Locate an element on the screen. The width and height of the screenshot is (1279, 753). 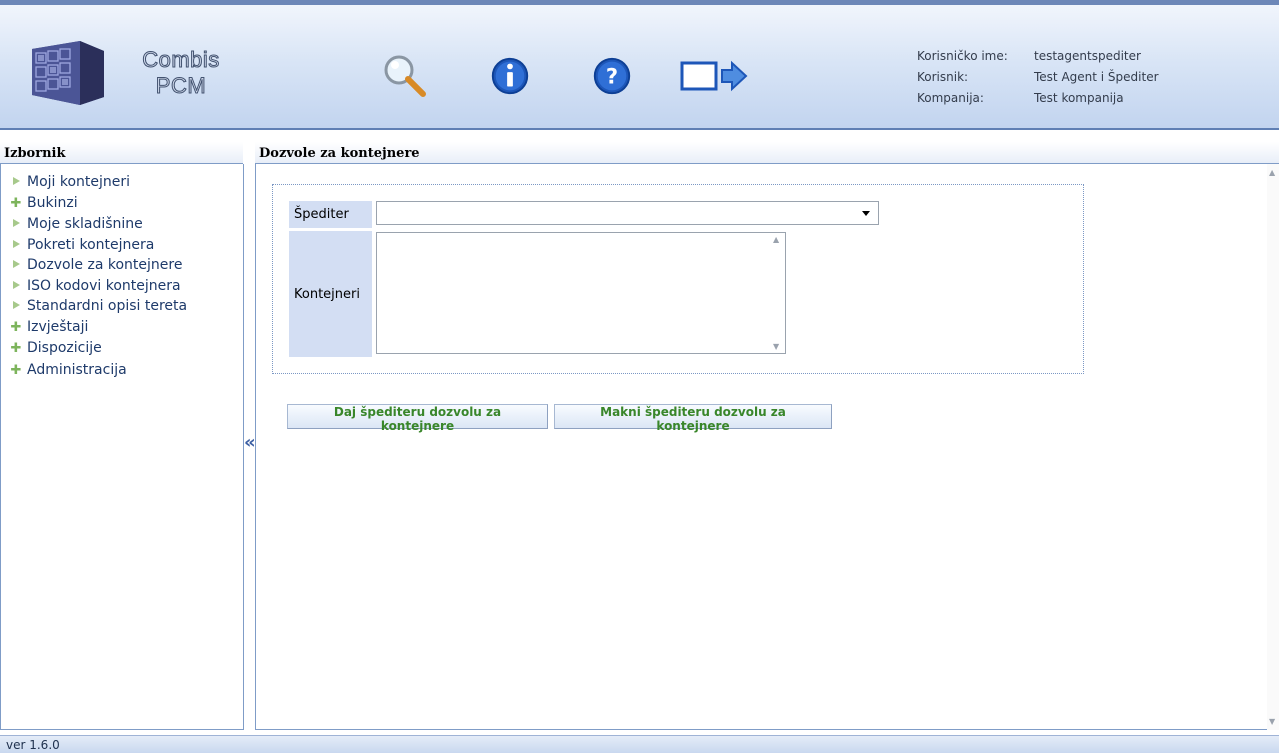
sidebar-item-bukinzi: ✚ Bukinzi is located at coordinates (126, 204).